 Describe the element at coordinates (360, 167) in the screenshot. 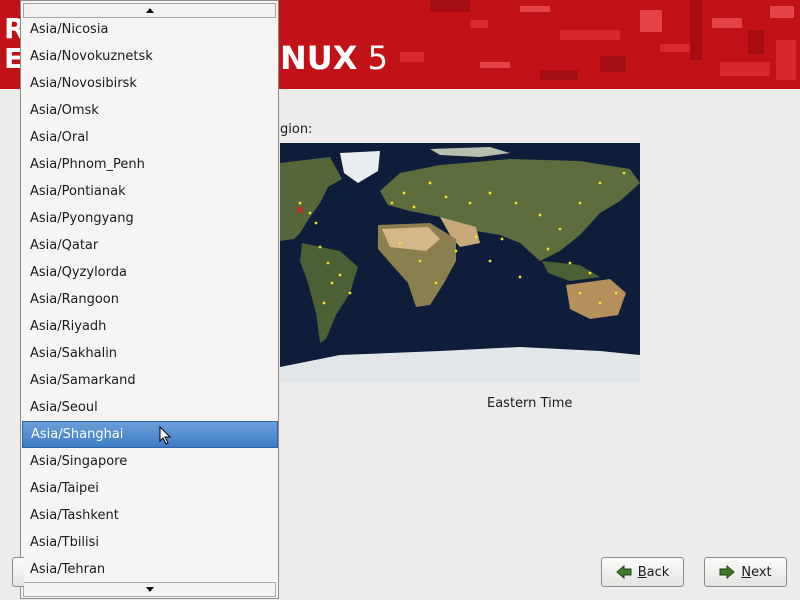

I see `greenland-shape` at that location.